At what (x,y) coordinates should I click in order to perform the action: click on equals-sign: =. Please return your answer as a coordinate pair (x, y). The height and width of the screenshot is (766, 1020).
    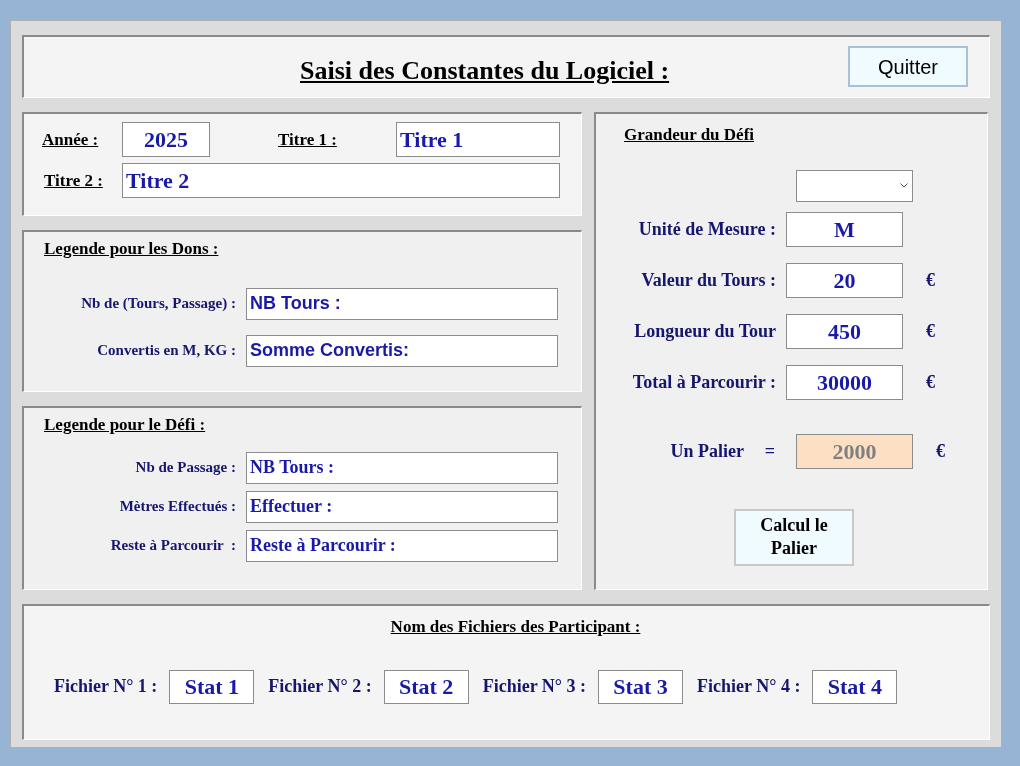
    Looking at the image, I should click on (770, 451).